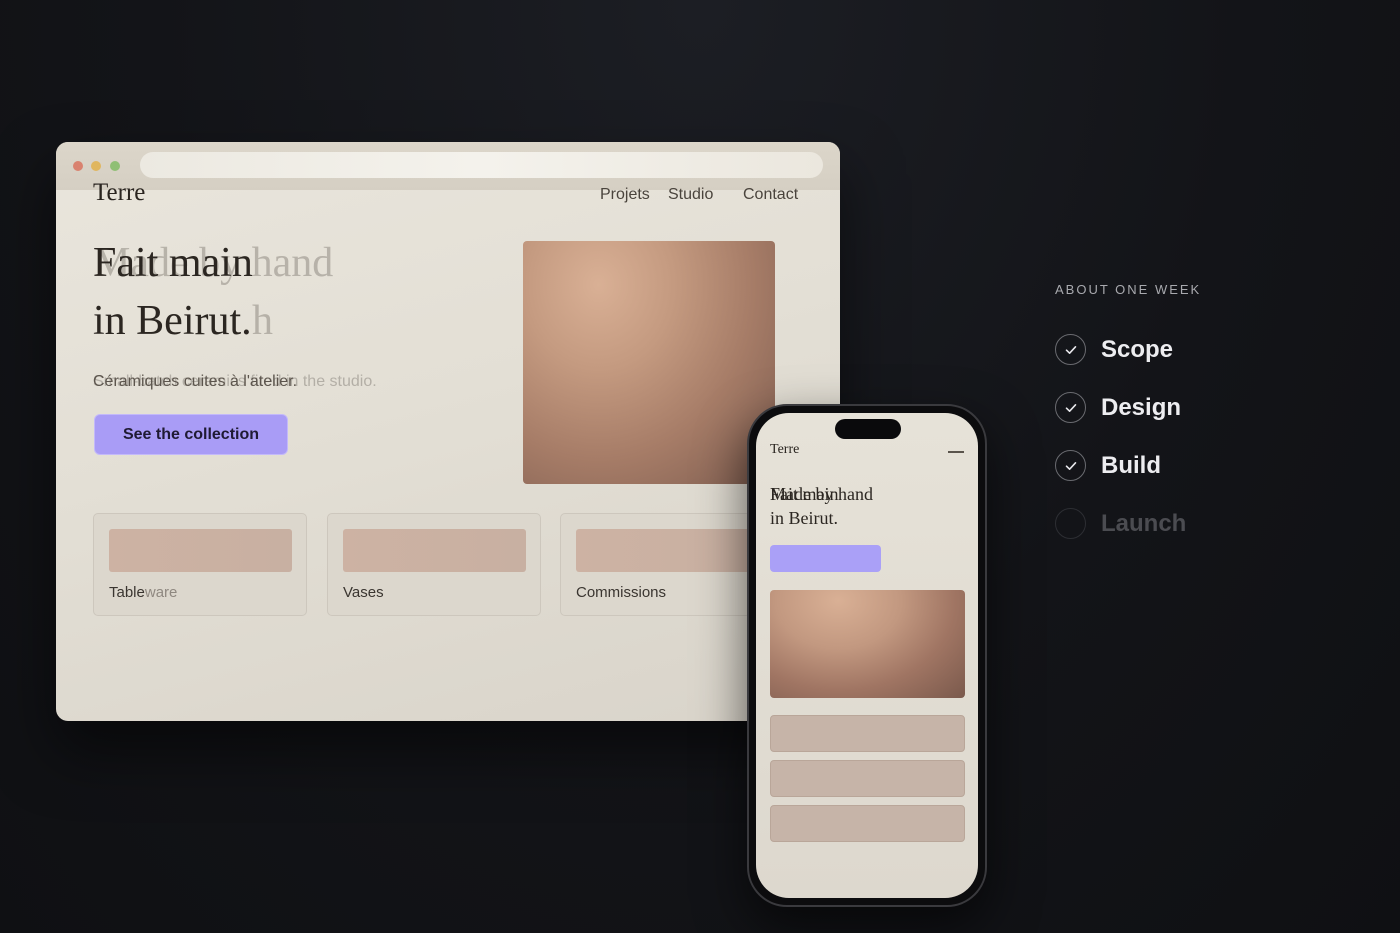  Describe the element at coordinates (825, 558) in the screenshot. I see `phone-cta-button` at that location.